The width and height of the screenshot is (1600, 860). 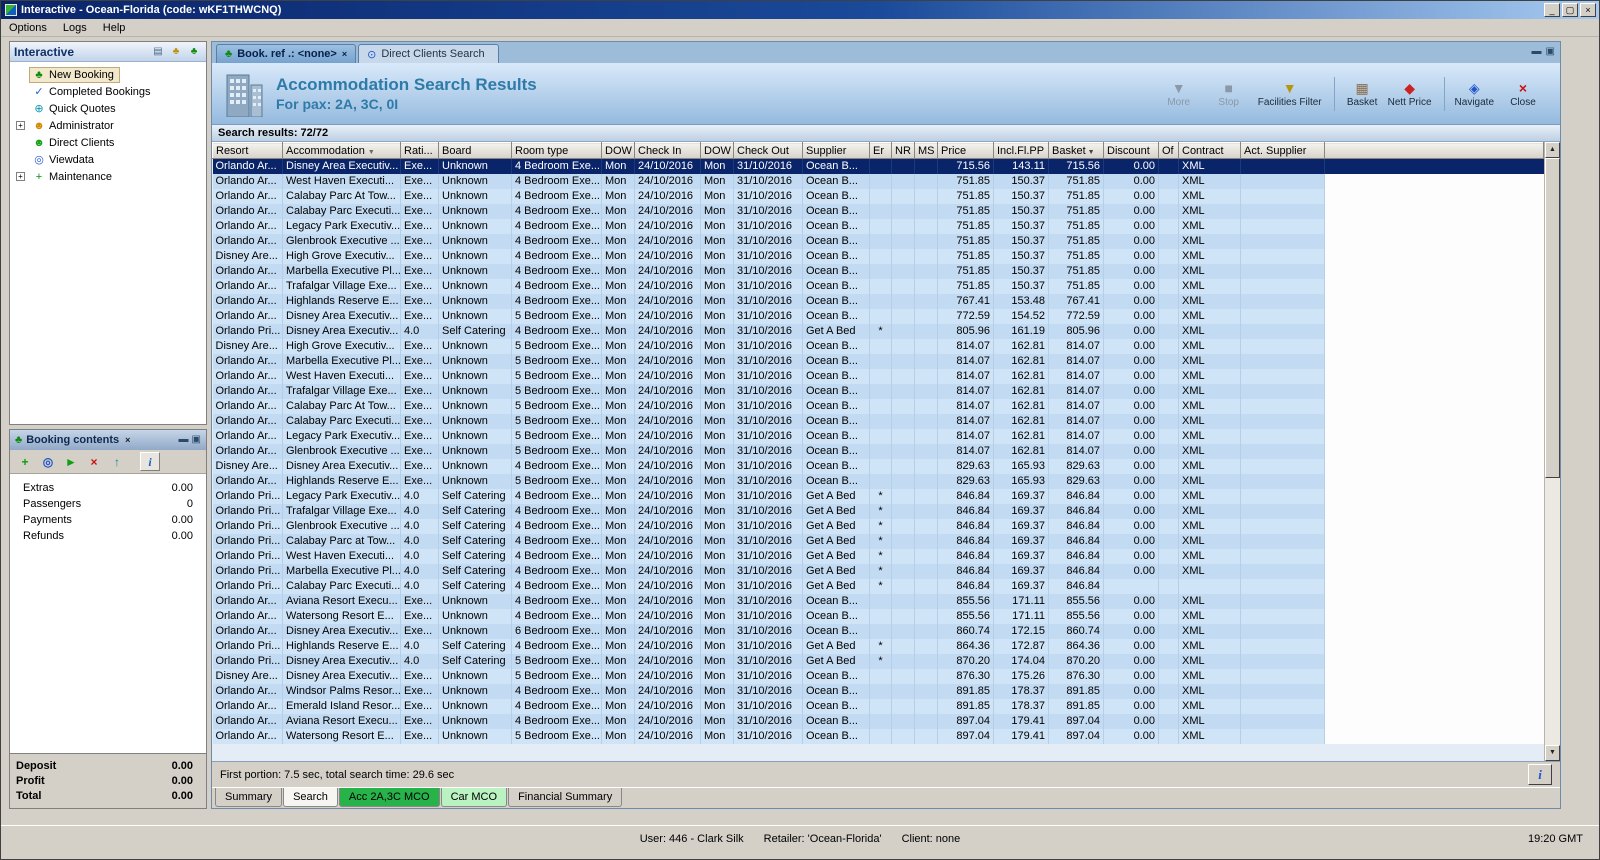 I want to click on basket-button: ▦ Basket, so click(x=1358, y=93).